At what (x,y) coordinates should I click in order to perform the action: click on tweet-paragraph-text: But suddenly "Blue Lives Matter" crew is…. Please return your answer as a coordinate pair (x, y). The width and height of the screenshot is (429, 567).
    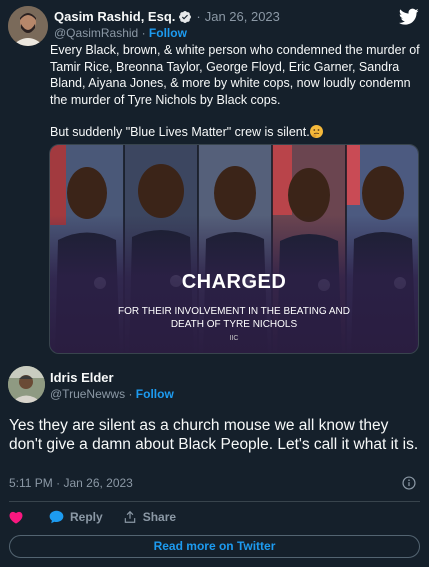
    Looking at the image, I should click on (180, 132).